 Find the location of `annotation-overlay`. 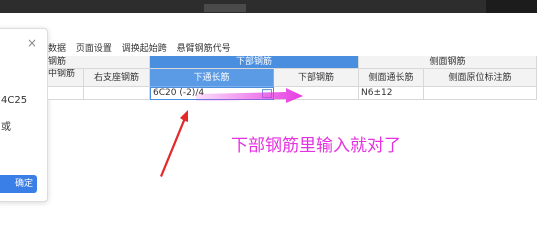

annotation-overlay is located at coordinates (231, 132).